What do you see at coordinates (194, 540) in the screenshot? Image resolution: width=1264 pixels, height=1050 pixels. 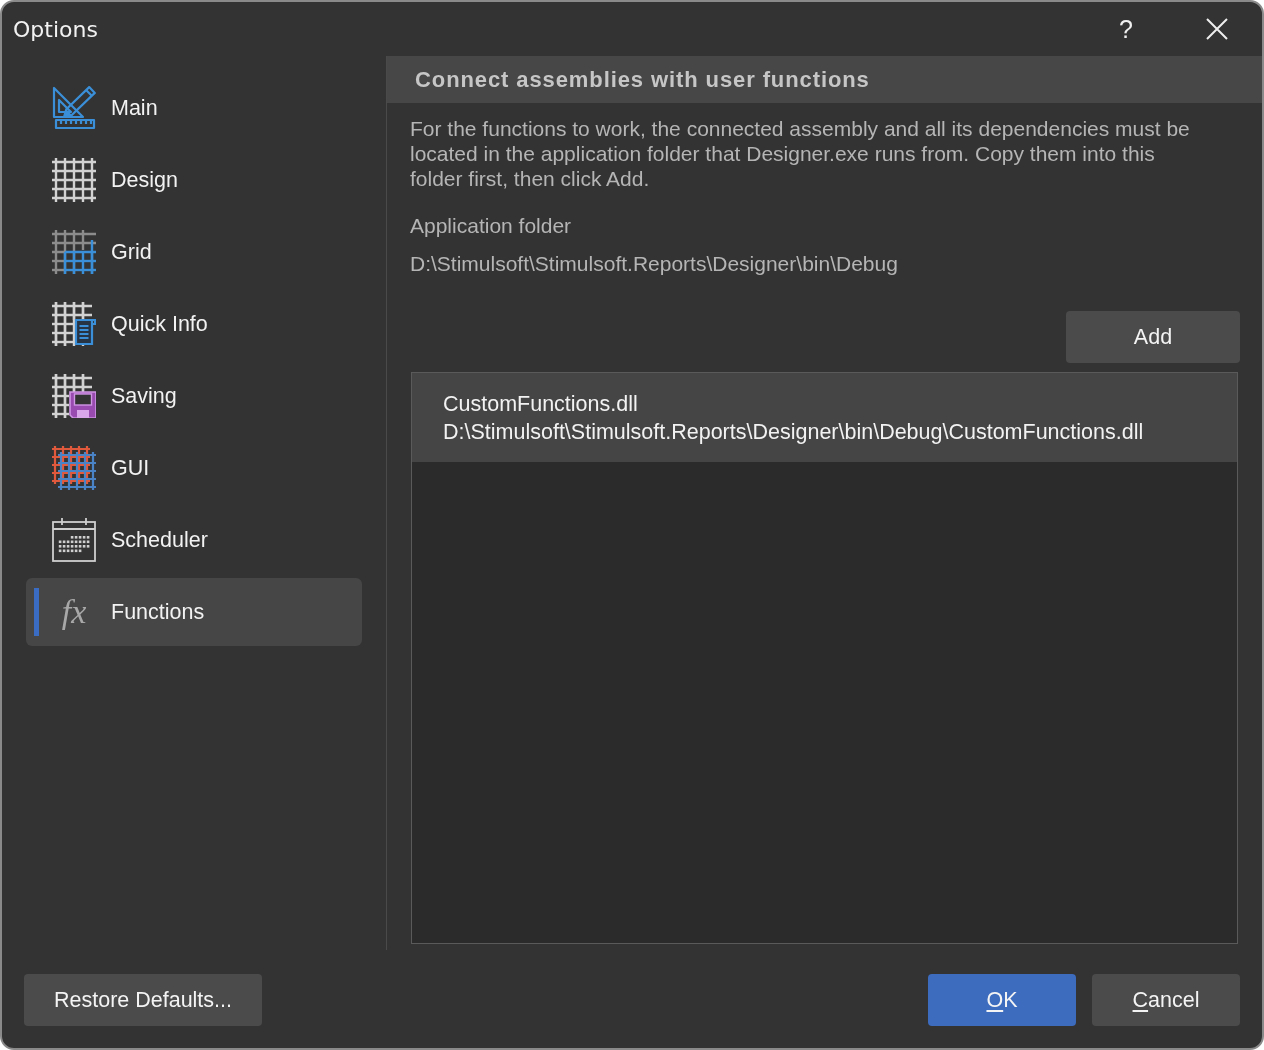 I see `sidebar-item: Scheduler` at bounding box center [194, 540].